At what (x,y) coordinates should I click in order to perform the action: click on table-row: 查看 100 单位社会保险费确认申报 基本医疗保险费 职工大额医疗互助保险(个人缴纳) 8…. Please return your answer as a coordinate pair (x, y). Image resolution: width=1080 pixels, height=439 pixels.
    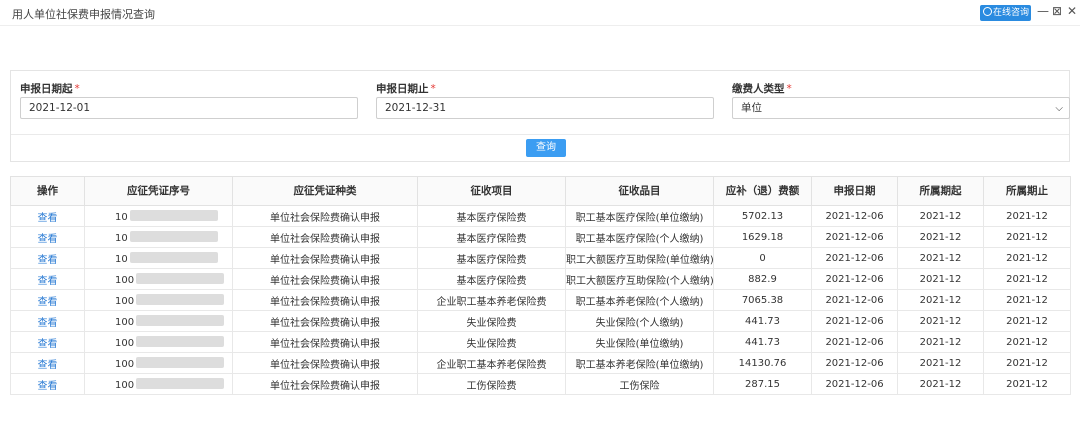
    Looking at the image, I should click on (540, 279).